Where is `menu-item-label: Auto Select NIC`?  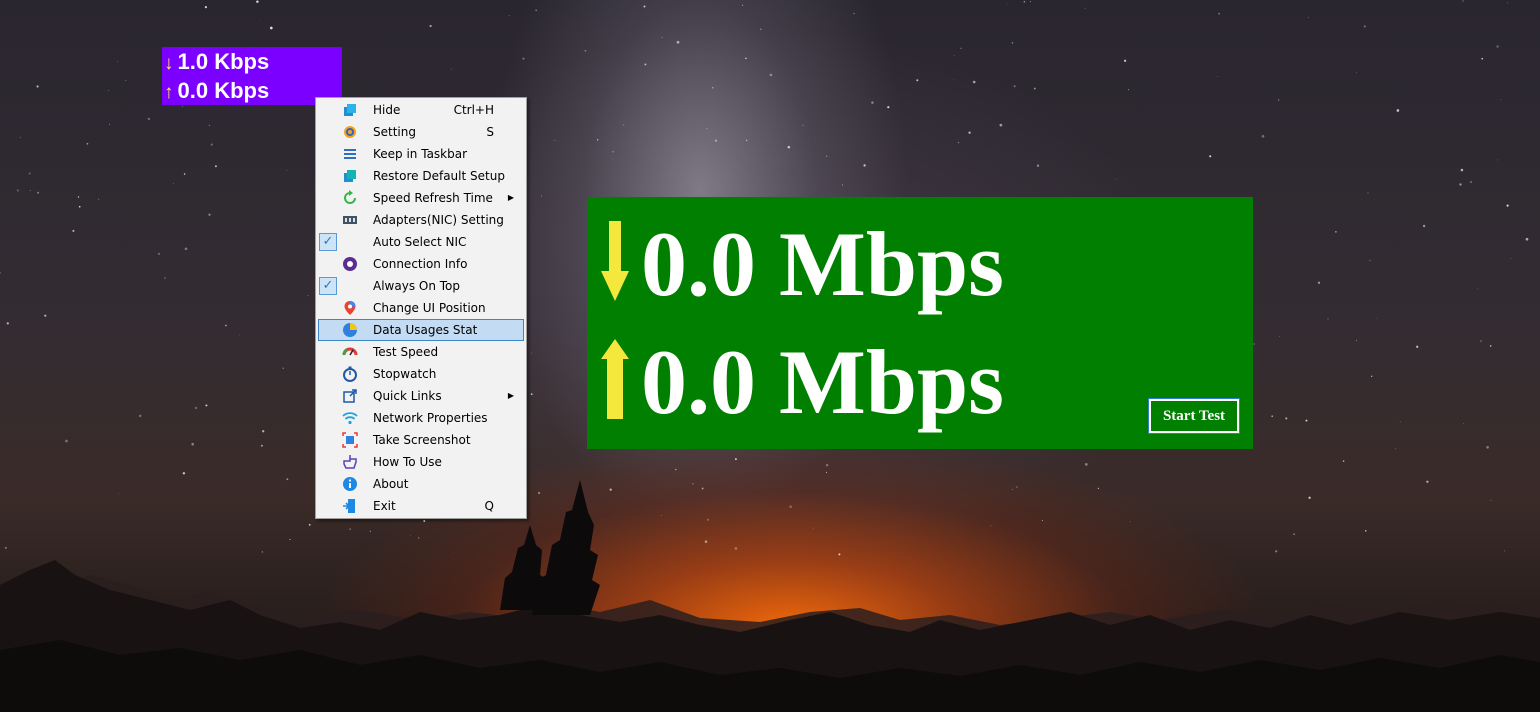
menu-item-label: Auto Select NIC is located at coordinates (420, 242).